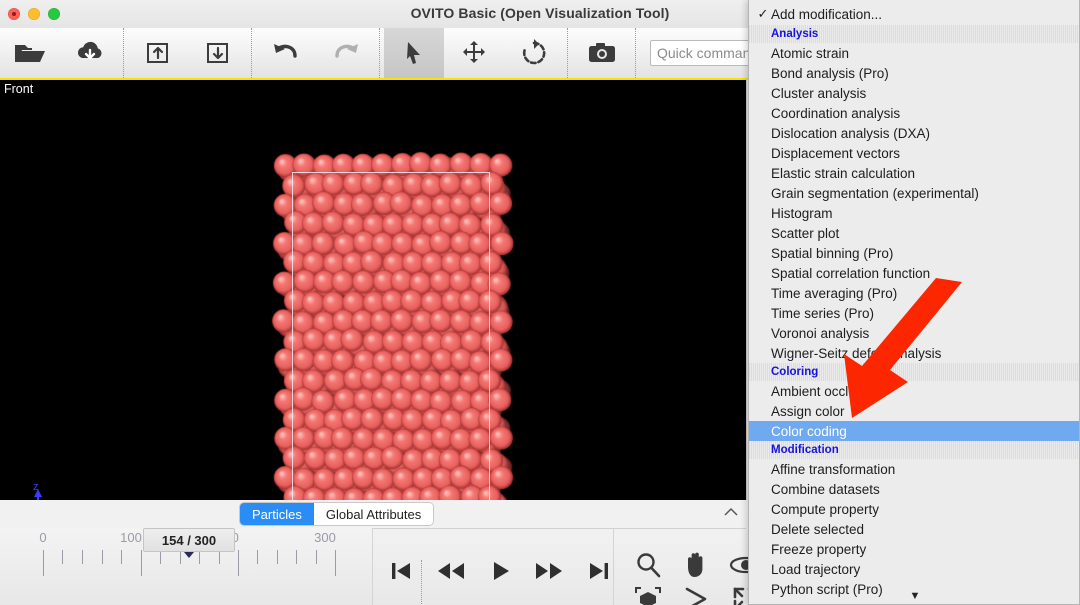  What do you see at coordinates (914, 213) in the screenshot?
I see `menu-item-histogram: Histogram` at bounding box center [914, 213].